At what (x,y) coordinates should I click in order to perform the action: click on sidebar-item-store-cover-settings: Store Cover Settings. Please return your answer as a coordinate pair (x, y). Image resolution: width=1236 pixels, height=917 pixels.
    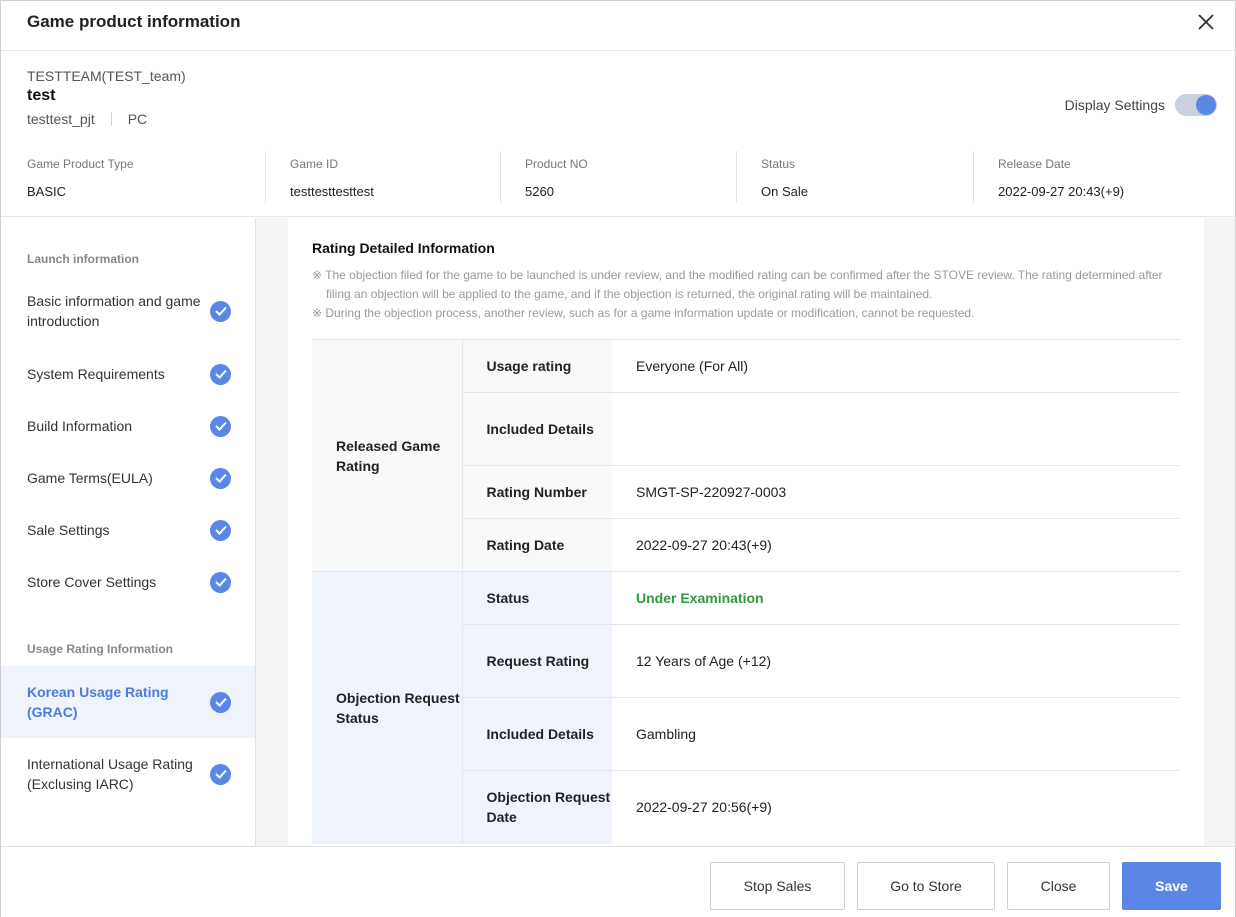
    Looking at the image, I should click on (128, 582).